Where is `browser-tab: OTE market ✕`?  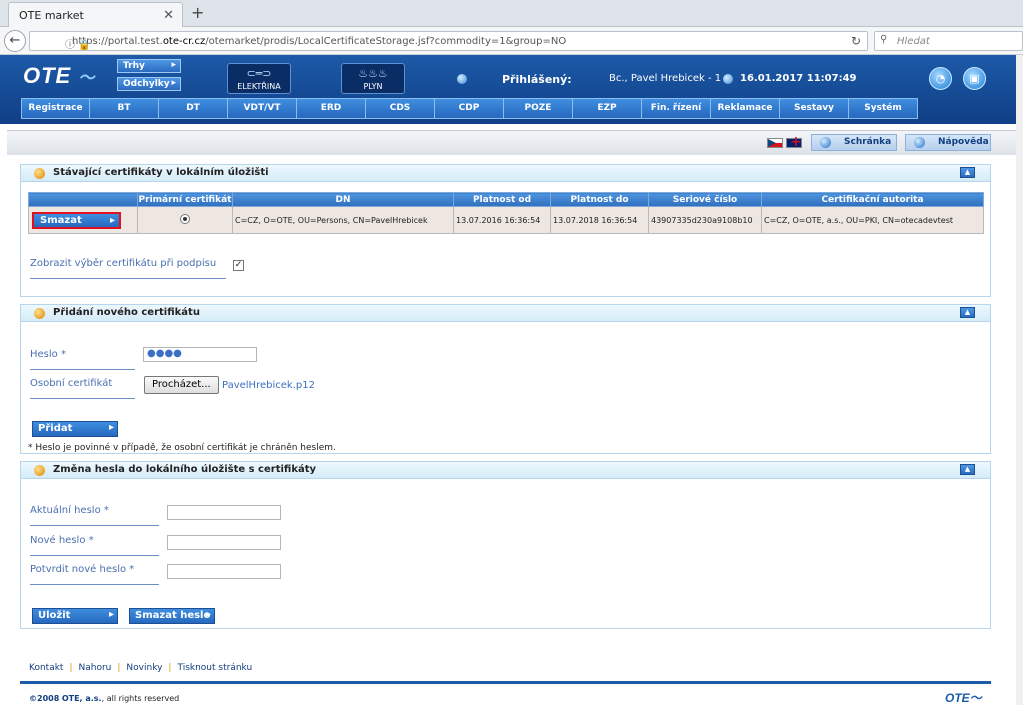
browser-tab: OTE market ✕ is located at coordinates (95, 14).